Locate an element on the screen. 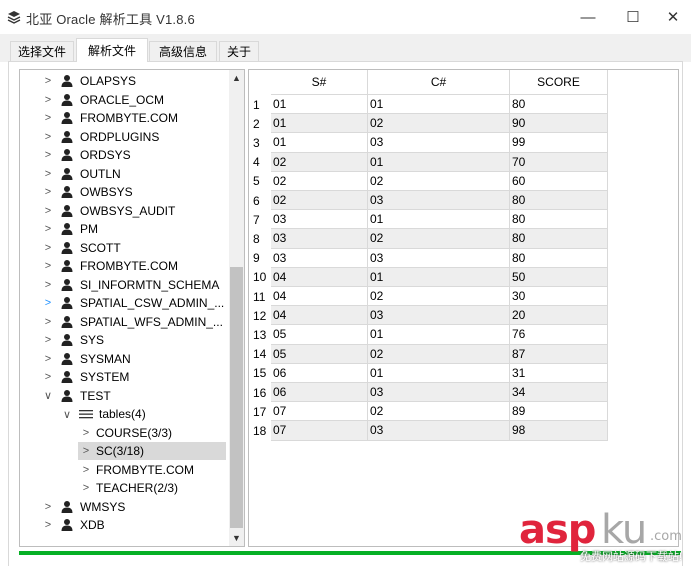 The image size is (691, 568). tree-item: > TEACHER(2/3) is located at coordinates (129, 488).